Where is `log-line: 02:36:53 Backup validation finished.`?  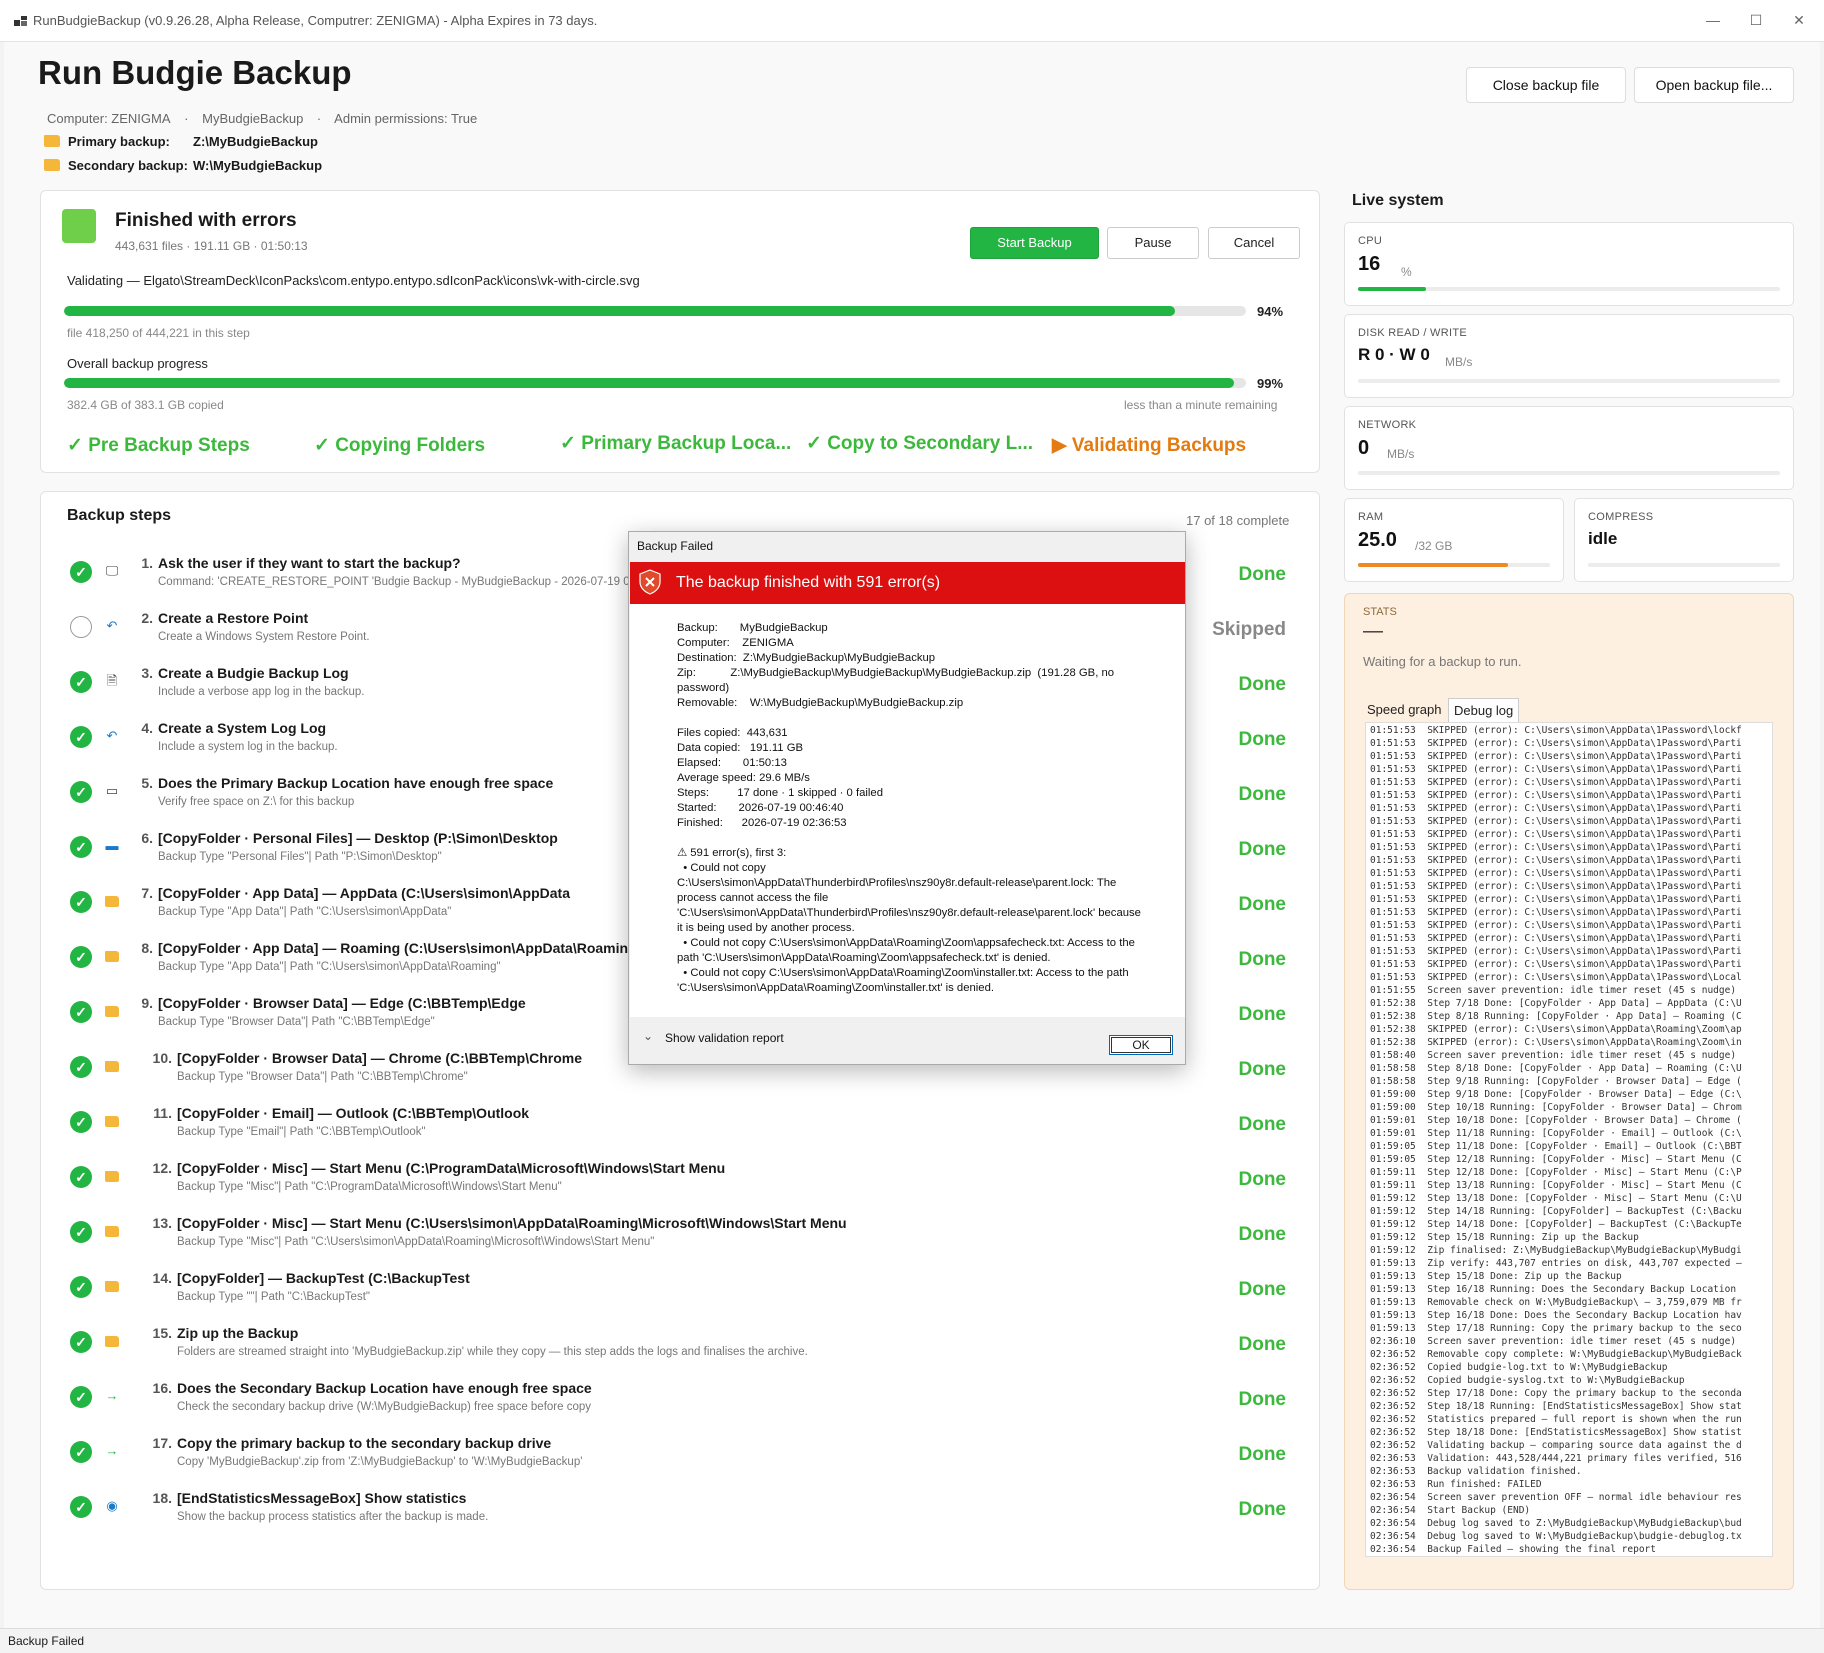
log-line: 02:36:53 Backup validation finished. is located at coordinates (1476, 1471).